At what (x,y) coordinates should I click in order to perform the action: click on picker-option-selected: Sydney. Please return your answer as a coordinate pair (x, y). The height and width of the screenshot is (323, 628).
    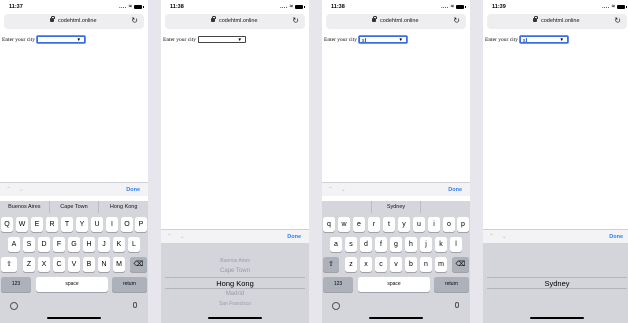
    Looking at the image, I should click on (555, 283).